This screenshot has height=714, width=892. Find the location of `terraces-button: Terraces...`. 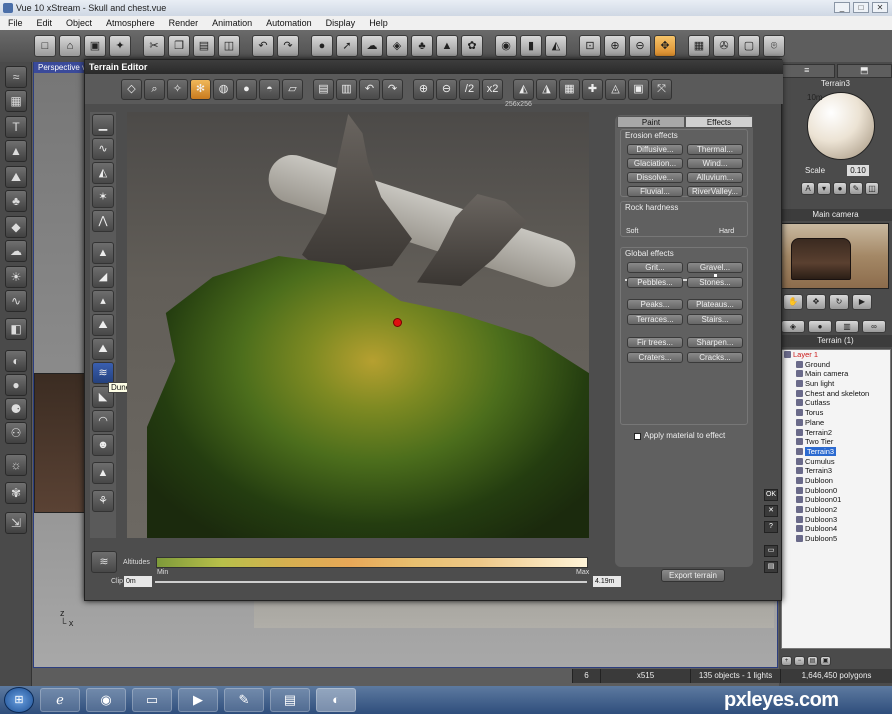

terraces-button: Terraces... is located at coordinates (655, 319).